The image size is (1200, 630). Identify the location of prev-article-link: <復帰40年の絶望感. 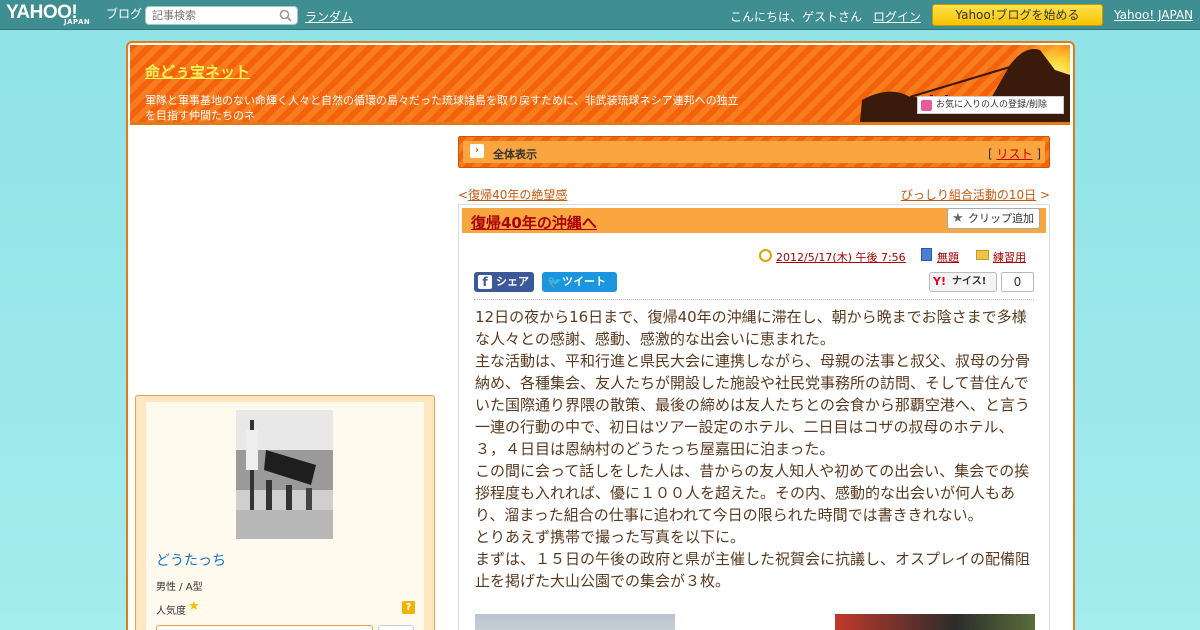
(512, 194).